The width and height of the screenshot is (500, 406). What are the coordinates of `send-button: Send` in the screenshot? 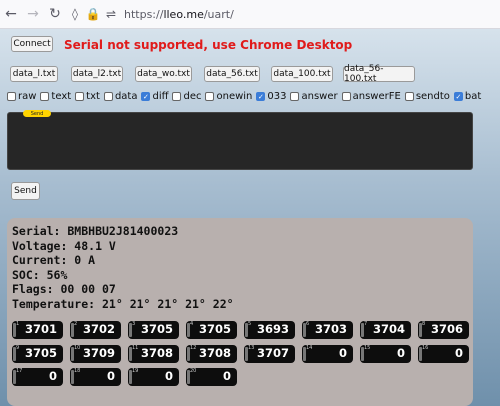 It's located at (25, 191).